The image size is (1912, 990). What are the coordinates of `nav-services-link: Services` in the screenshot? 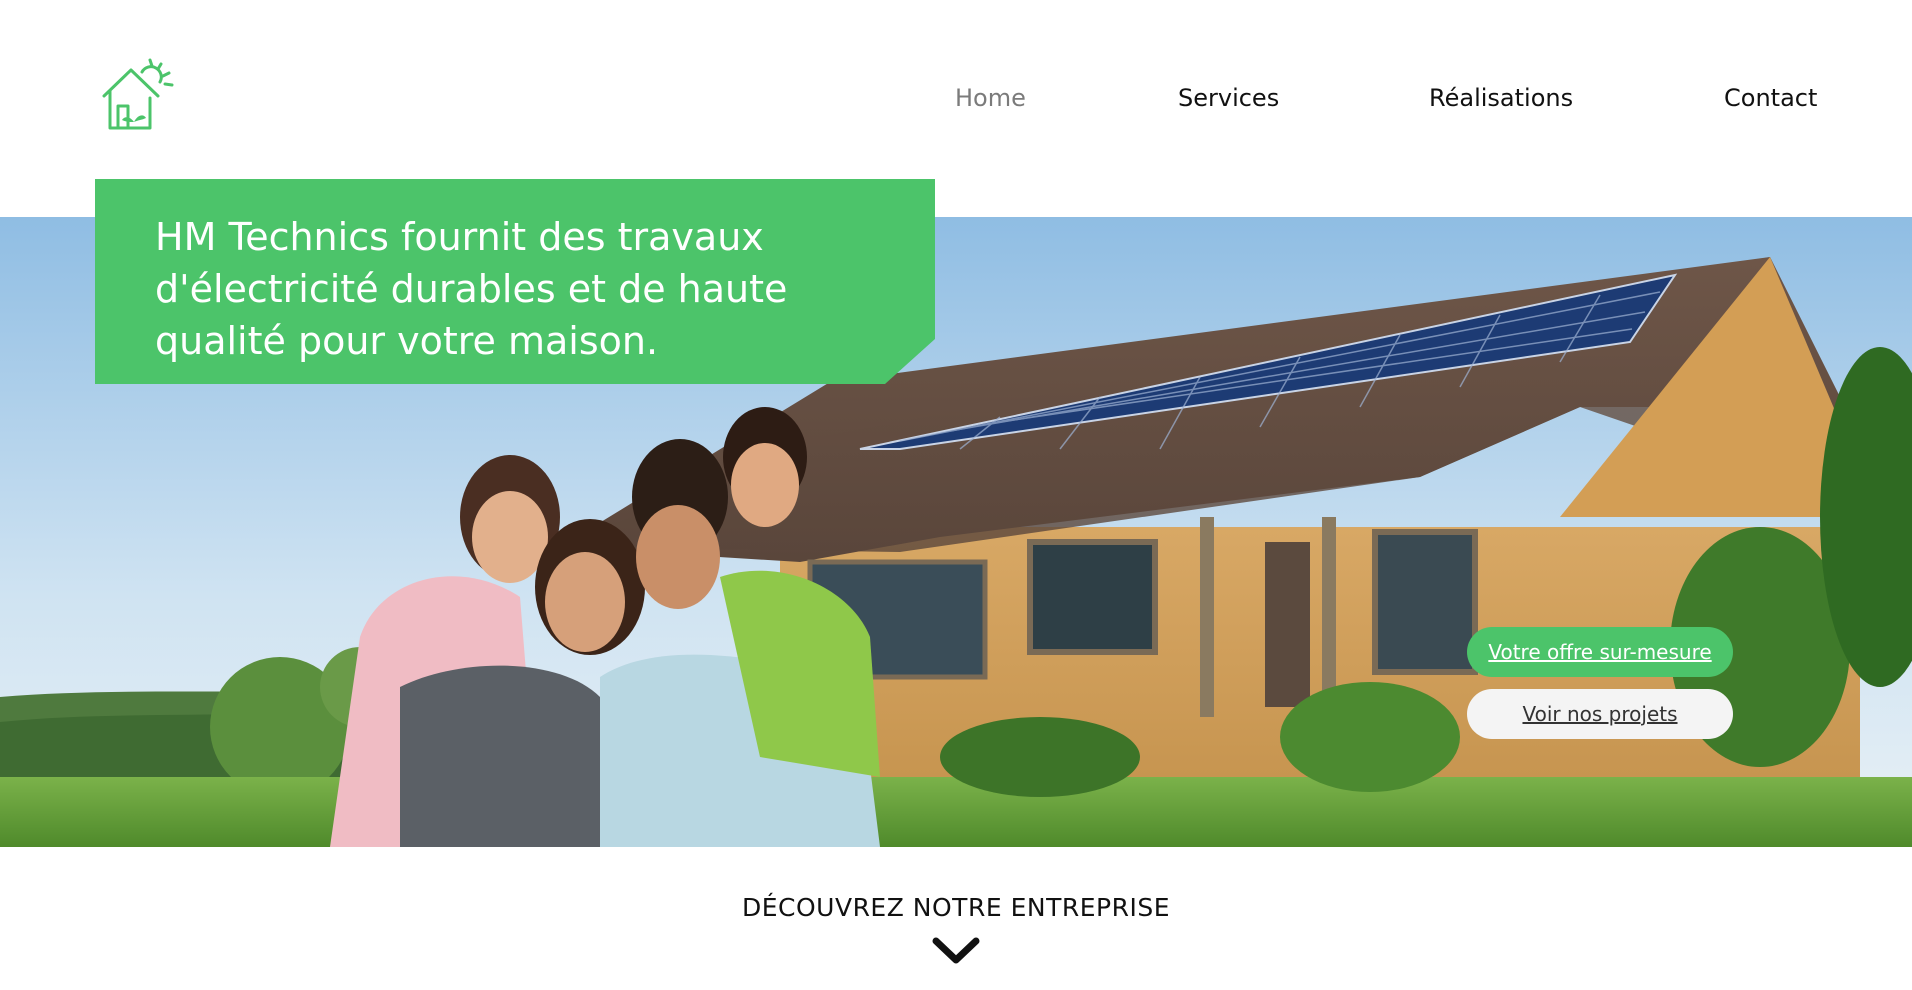 It's located at (1228, 98).